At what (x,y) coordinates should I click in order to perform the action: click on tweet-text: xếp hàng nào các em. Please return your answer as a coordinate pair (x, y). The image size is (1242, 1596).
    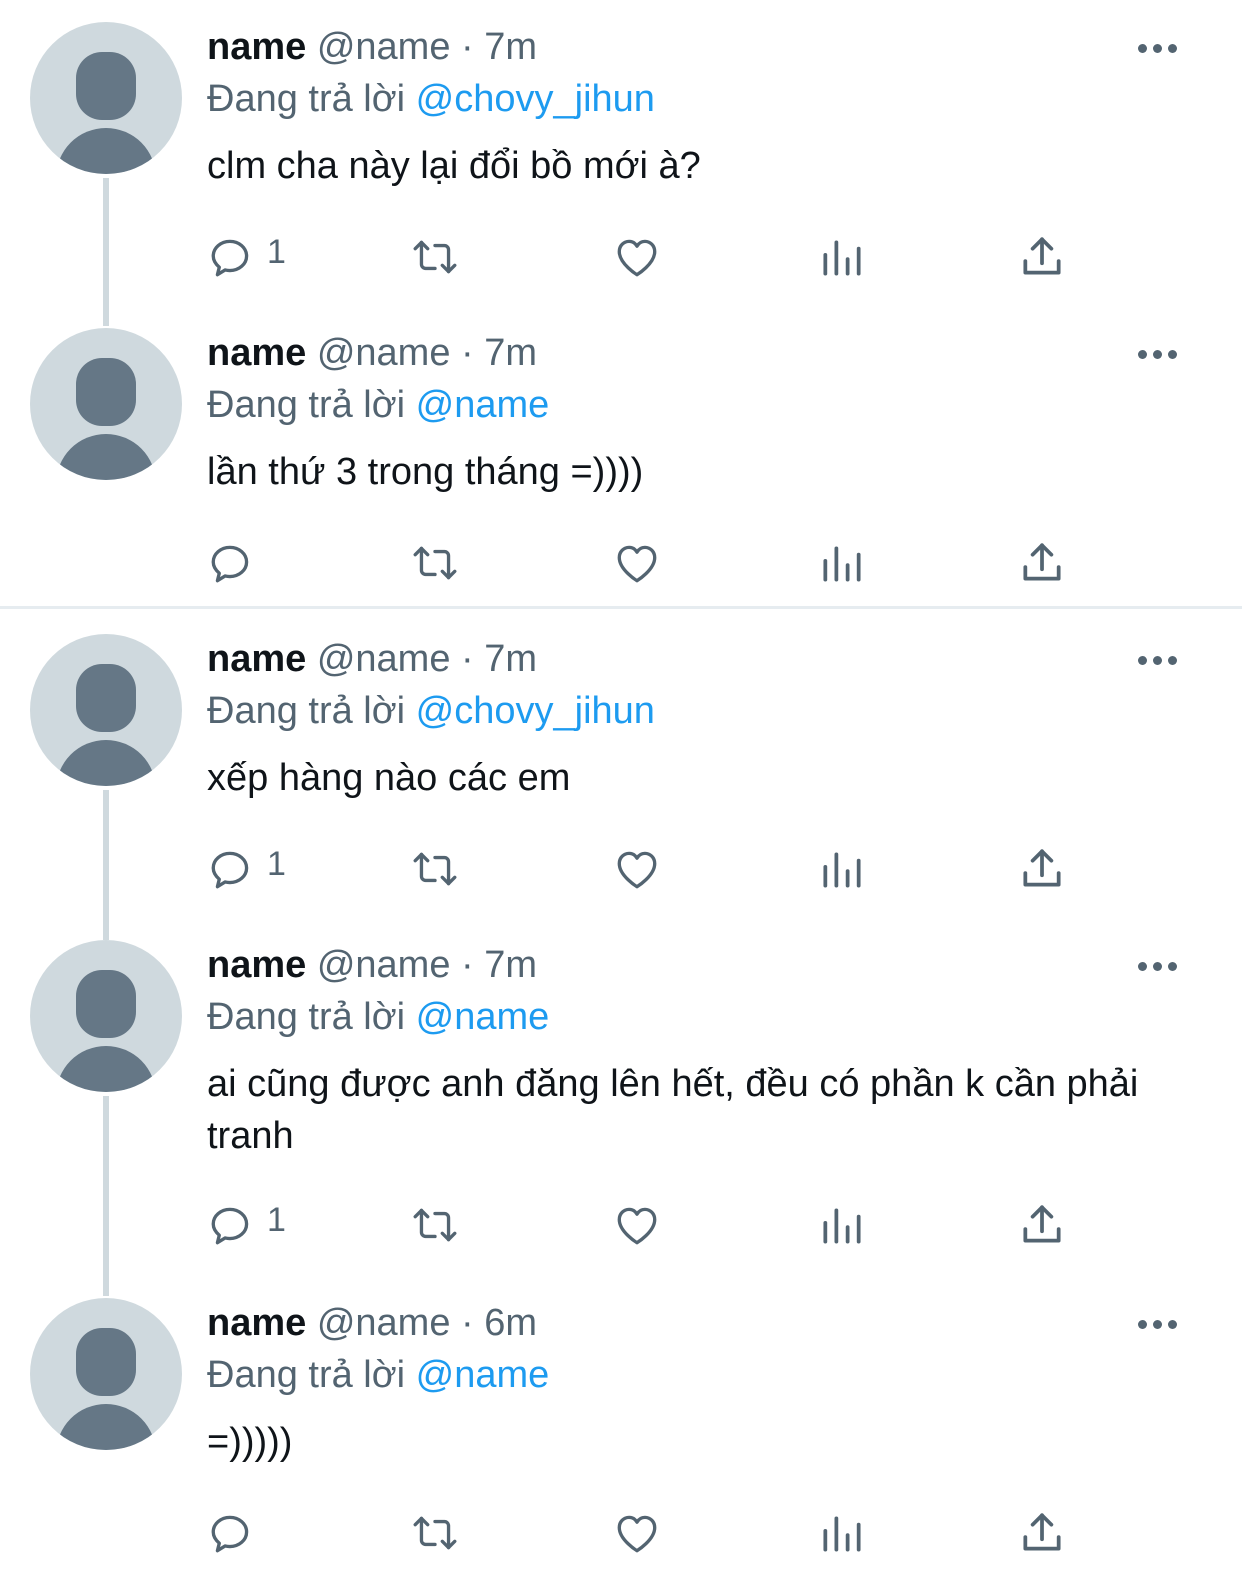
    Looking at the image, I should click on (389, 778).